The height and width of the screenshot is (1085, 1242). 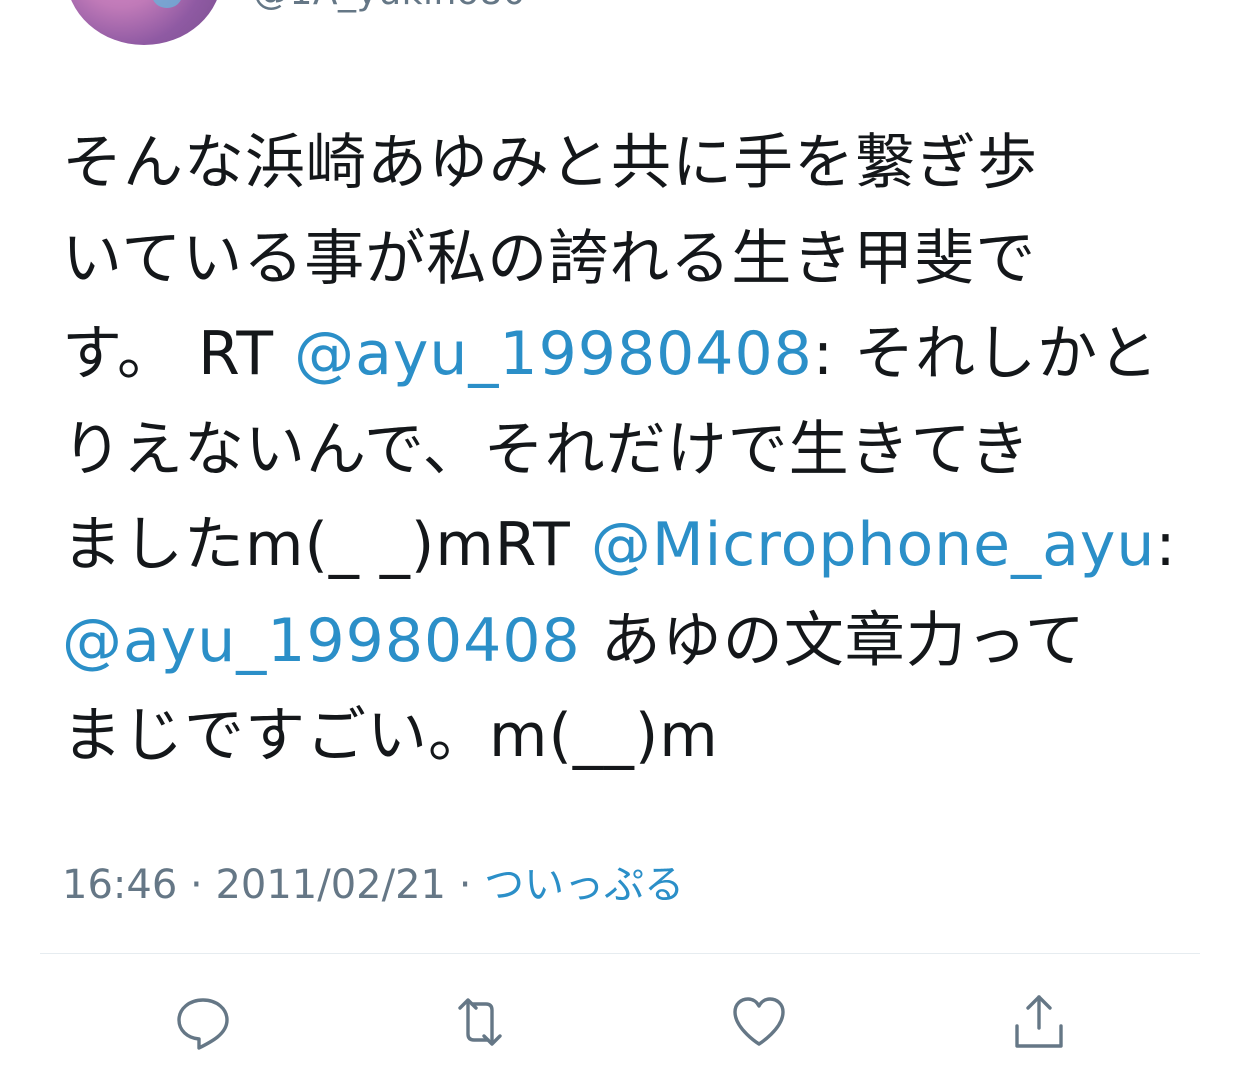 What do you see at coordinates (621, 1022) in the screenshot?
I see `action-bar` at bounding box center [621, 1022].